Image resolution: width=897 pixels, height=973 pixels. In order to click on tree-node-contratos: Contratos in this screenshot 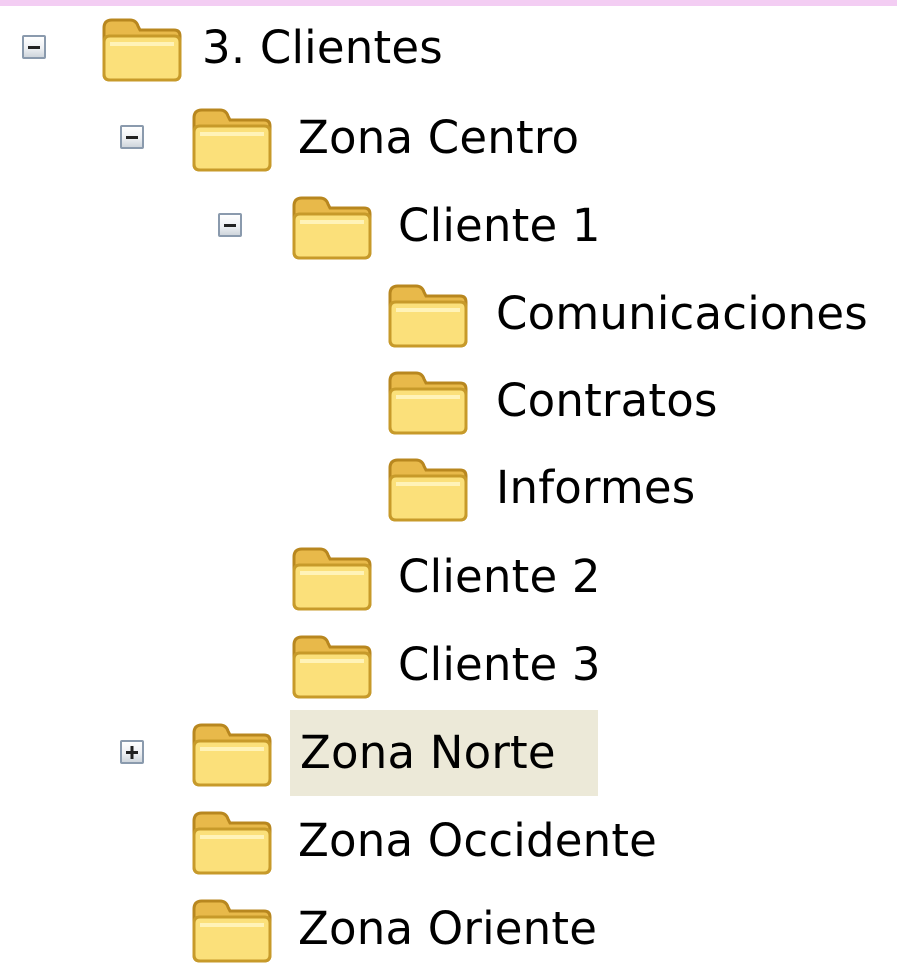, I will do `click(448, 401)`.